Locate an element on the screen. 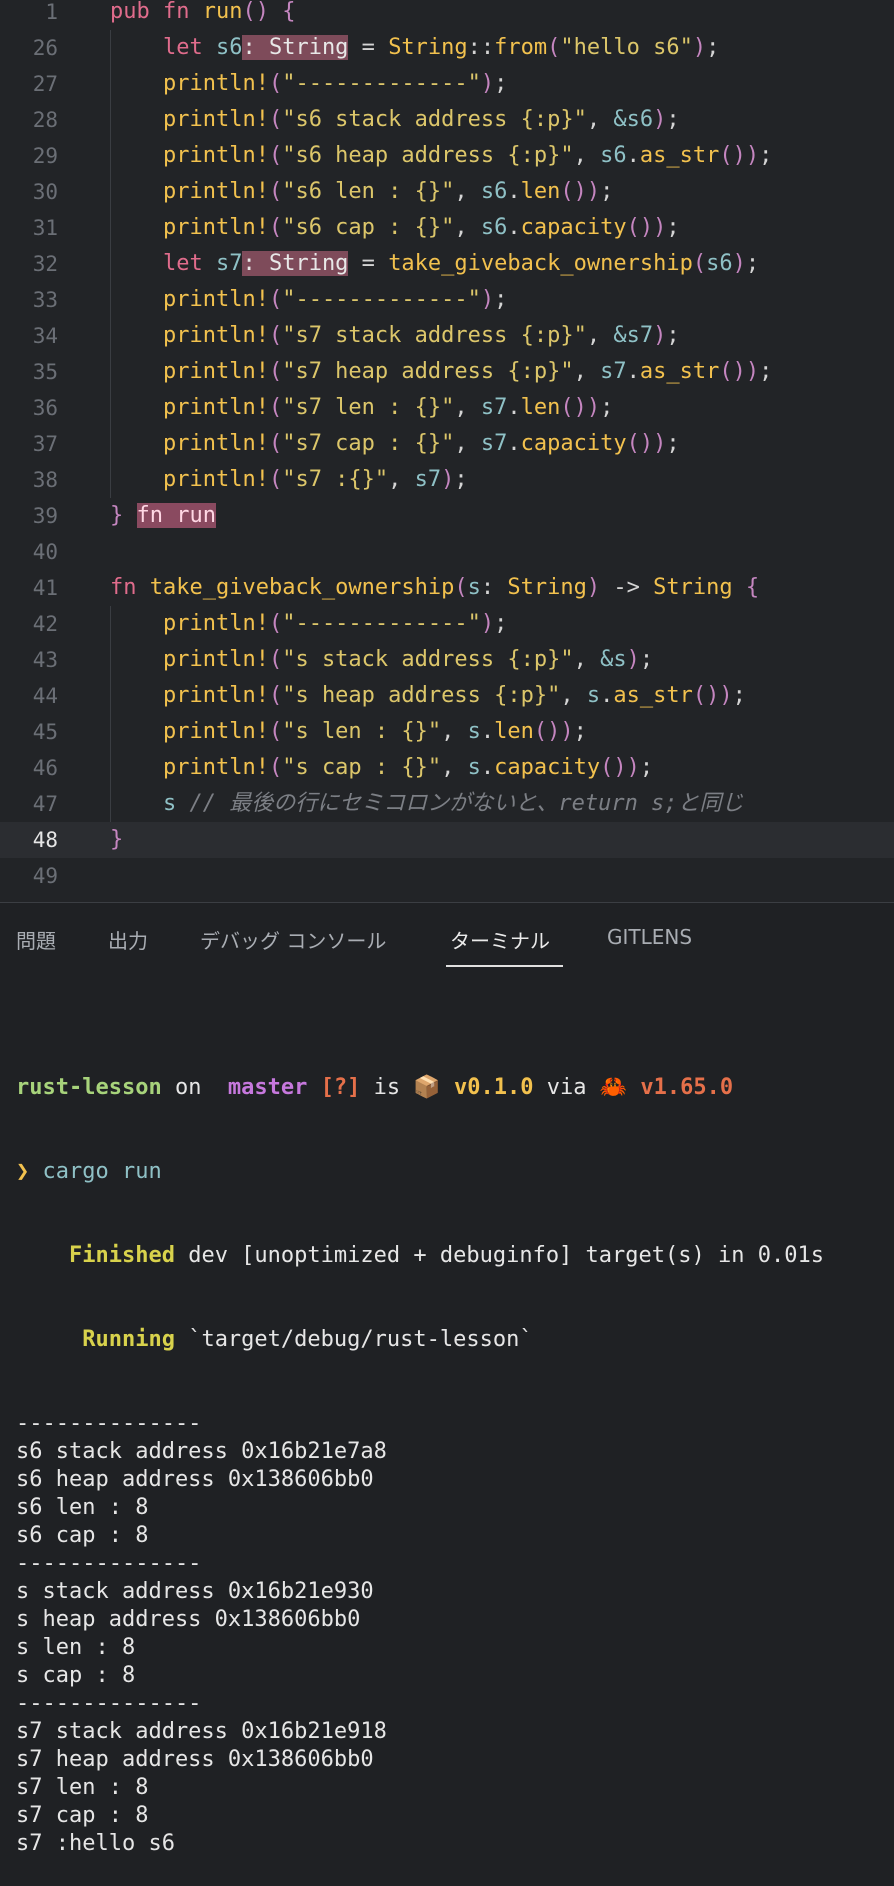  code-line: 43 println!("s stack address {:p}", &s); is located at coordinates (447, 660).